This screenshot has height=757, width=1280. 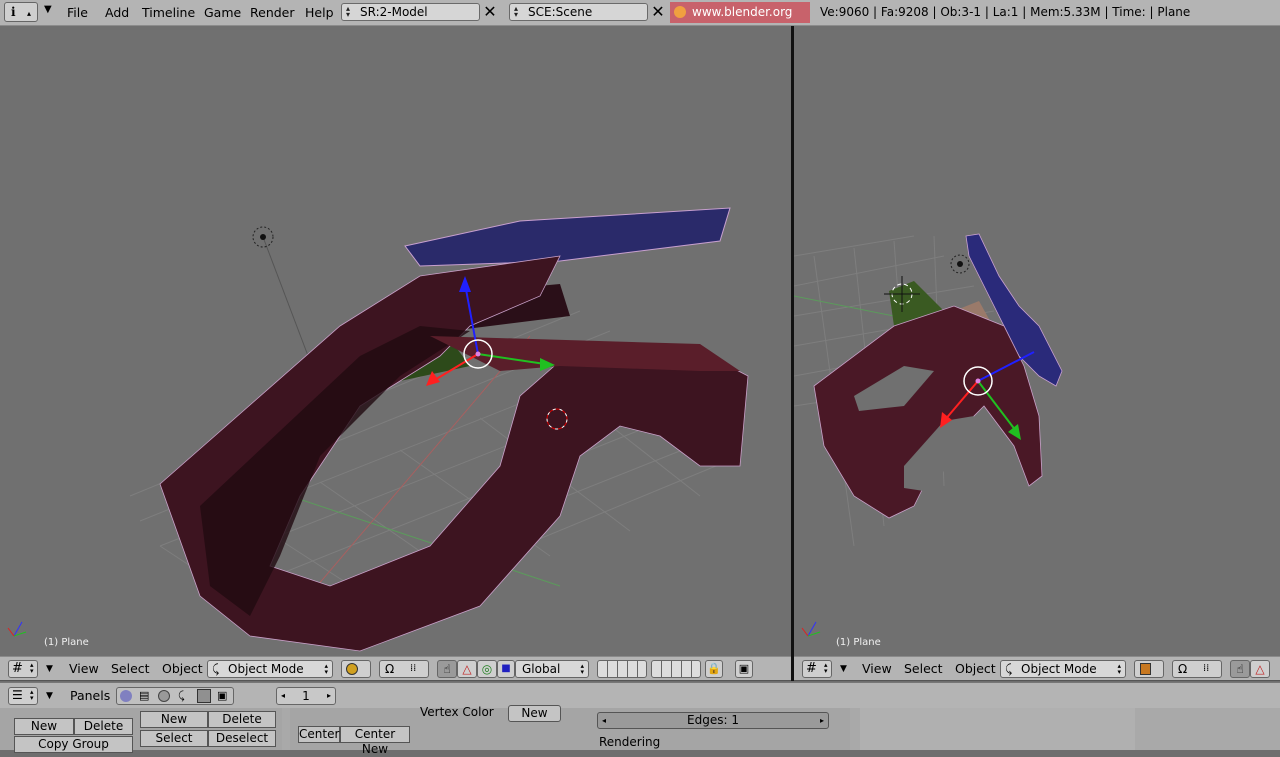 I want to click on frame-number-field: ◂ 1 ▸, so click(x=306, y=696).